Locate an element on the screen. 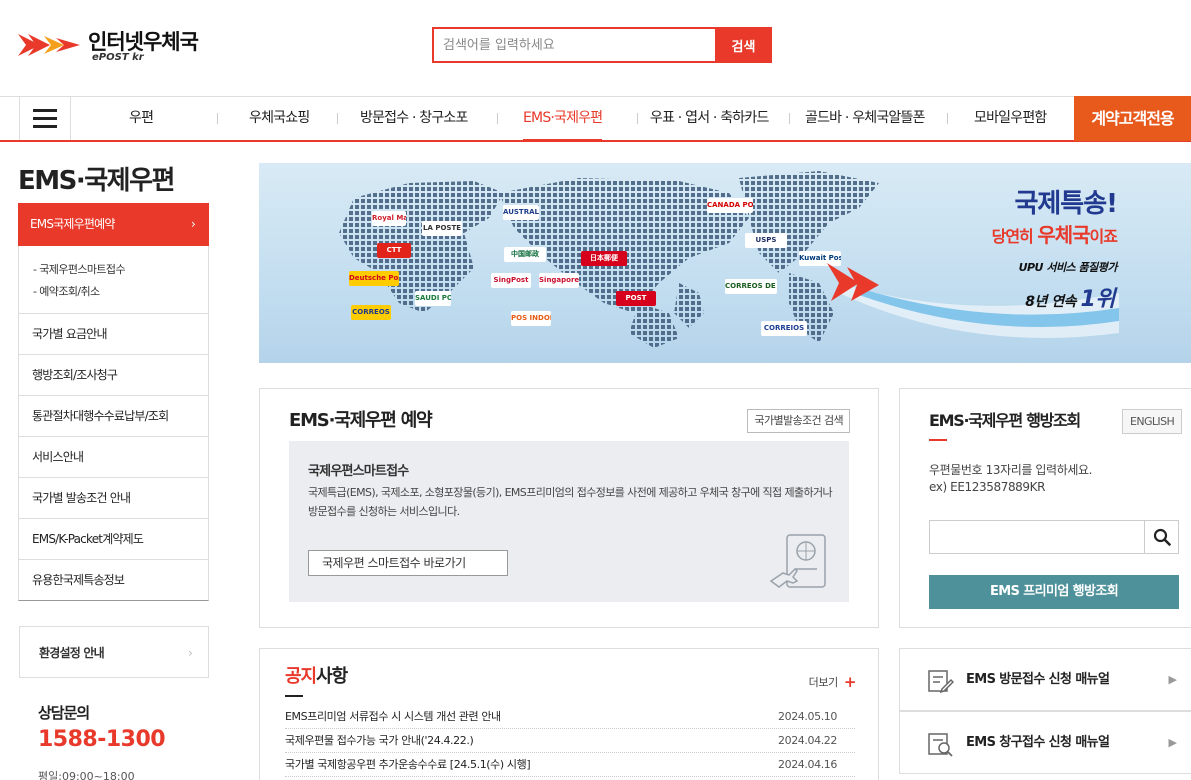 The width and height of the screenshot is (1191, 780). consult-phone: 1588-1300 is located at coordinates (102, 739).